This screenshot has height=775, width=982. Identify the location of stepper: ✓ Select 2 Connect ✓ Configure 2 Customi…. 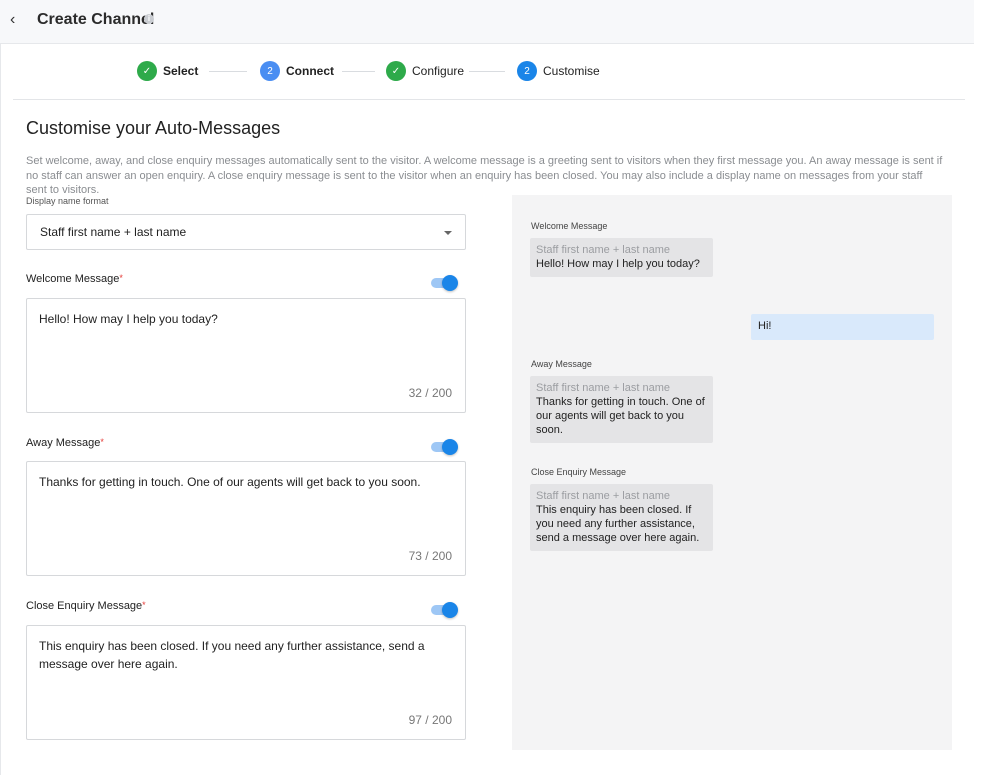
(487, 72).